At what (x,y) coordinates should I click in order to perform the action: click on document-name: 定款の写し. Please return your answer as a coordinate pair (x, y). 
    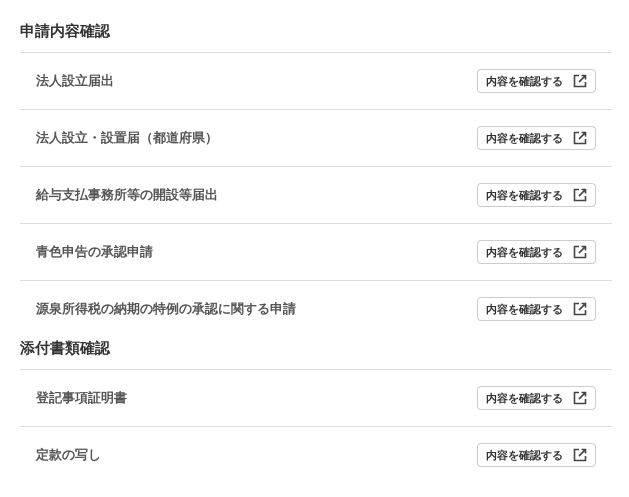
    Looking at the image, I should click on (68, 455).